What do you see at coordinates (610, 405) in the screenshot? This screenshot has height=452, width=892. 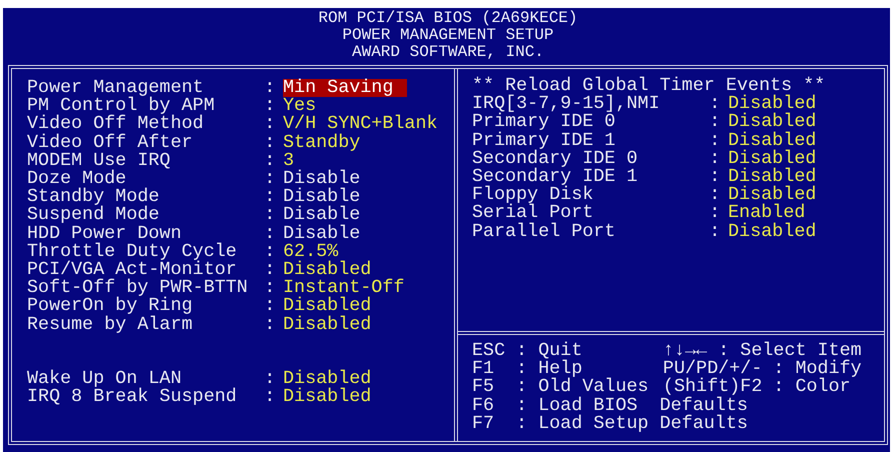 I see `help-text: F6 : Load BIOS Defaults` at bounding box center [610, 405].